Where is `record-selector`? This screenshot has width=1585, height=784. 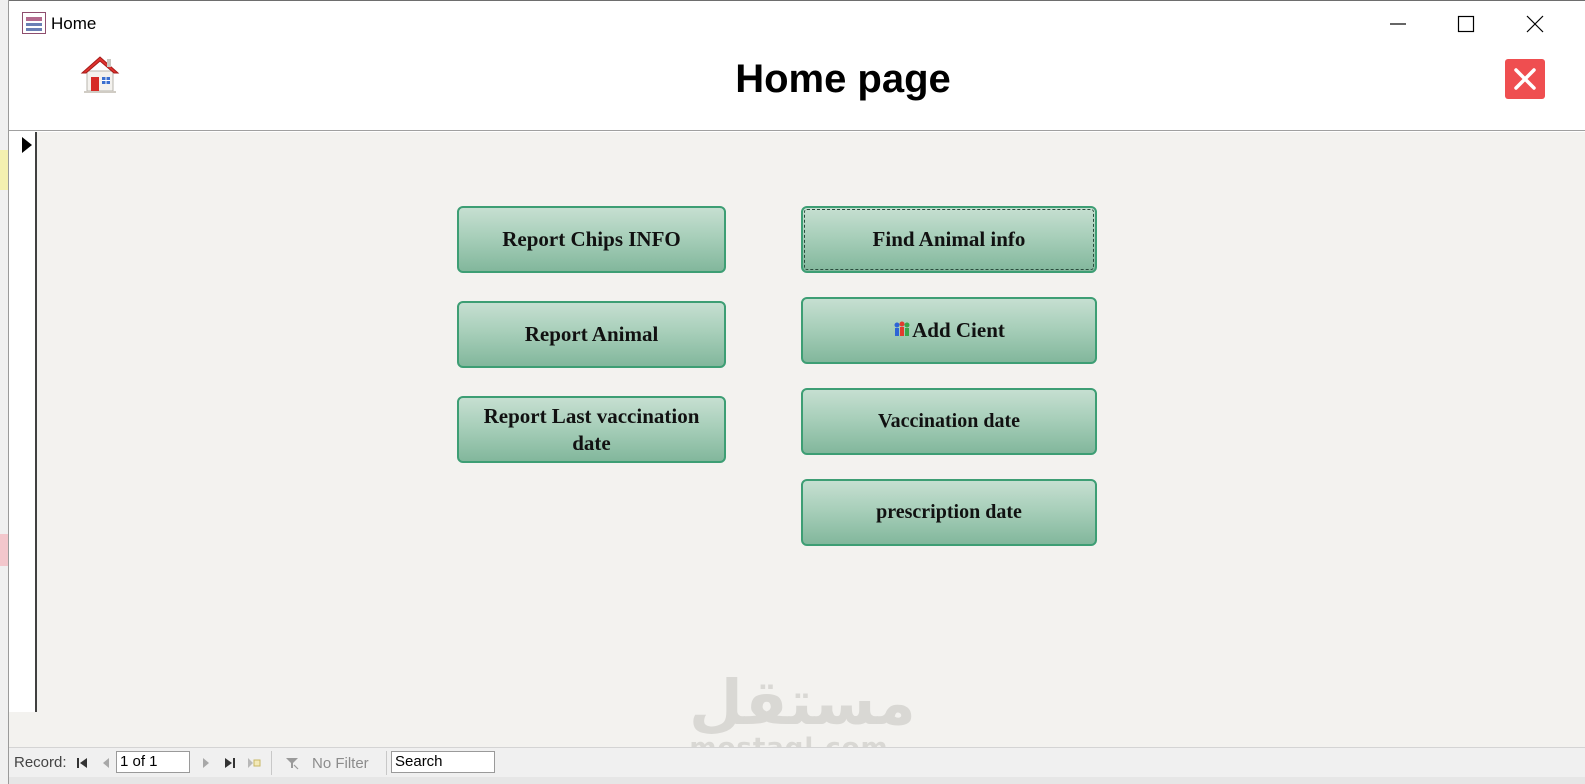 record-selector is located at coordinates (23, 422).